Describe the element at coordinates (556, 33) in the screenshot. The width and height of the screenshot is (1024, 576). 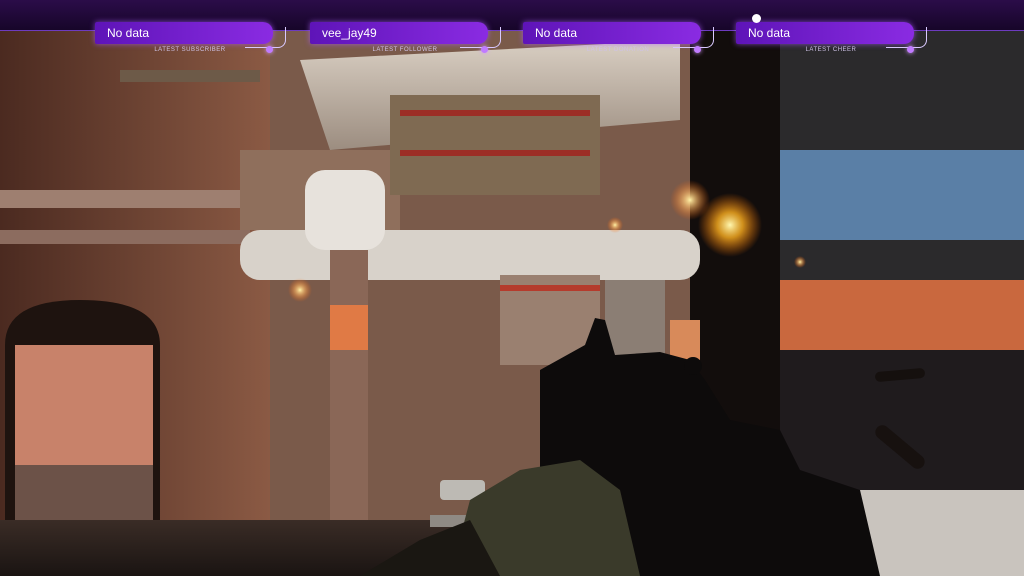
I see `latest-donation-value: No data` at that location.